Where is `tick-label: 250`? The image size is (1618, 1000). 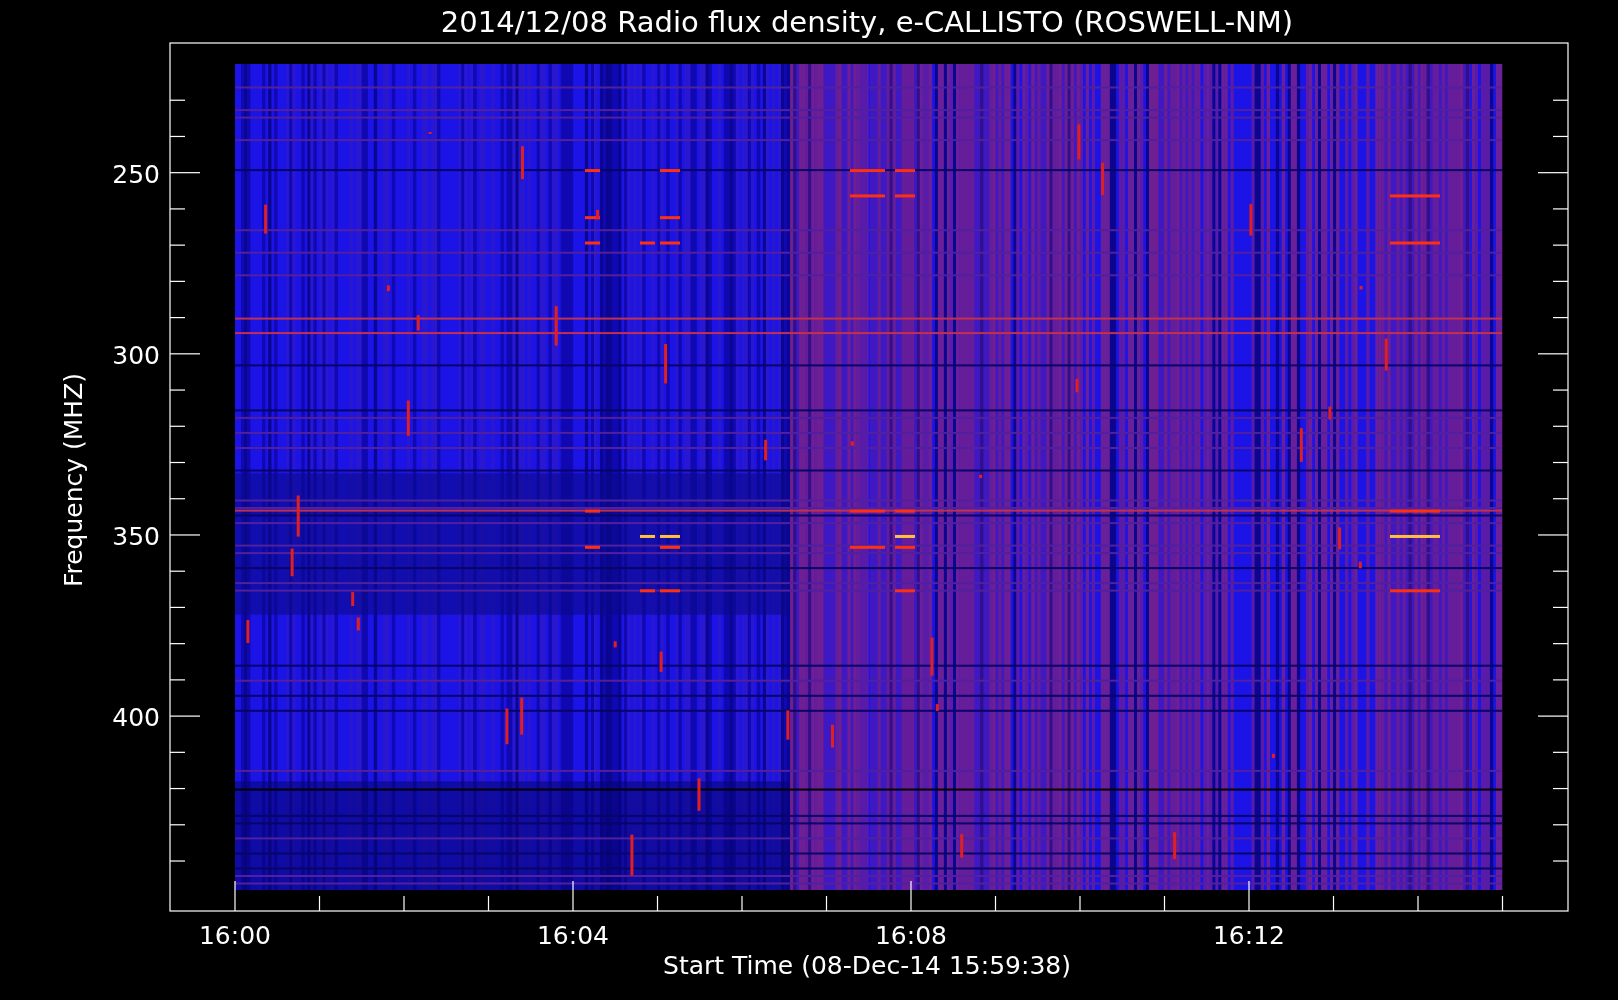 tick-label: 250 is located at coordinates (136, 174).